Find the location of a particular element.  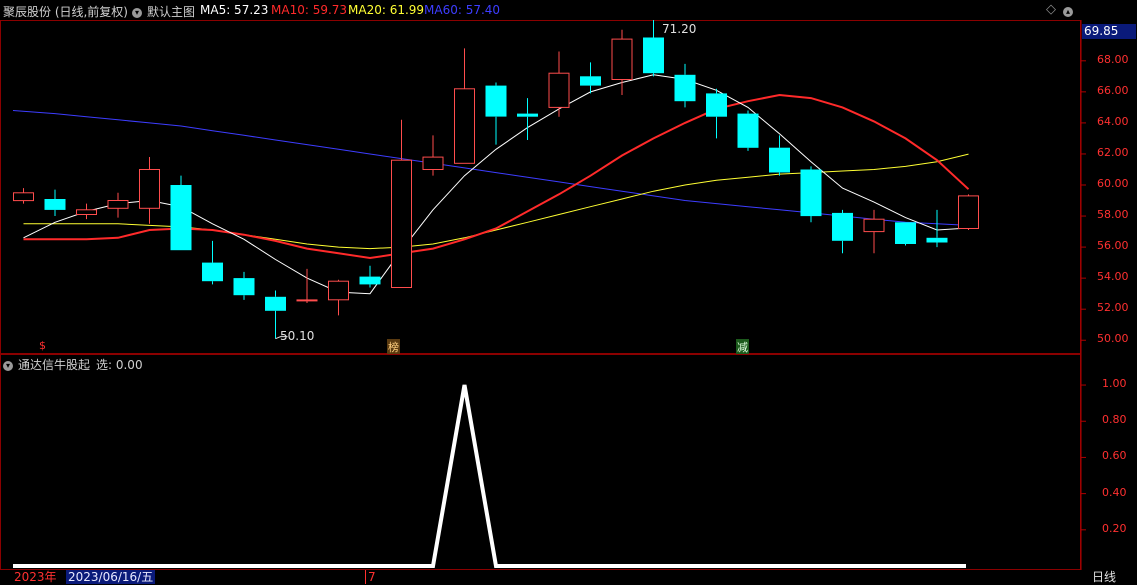

ma60-value: MA60: 57.40 is located at coordinates (462, 10).